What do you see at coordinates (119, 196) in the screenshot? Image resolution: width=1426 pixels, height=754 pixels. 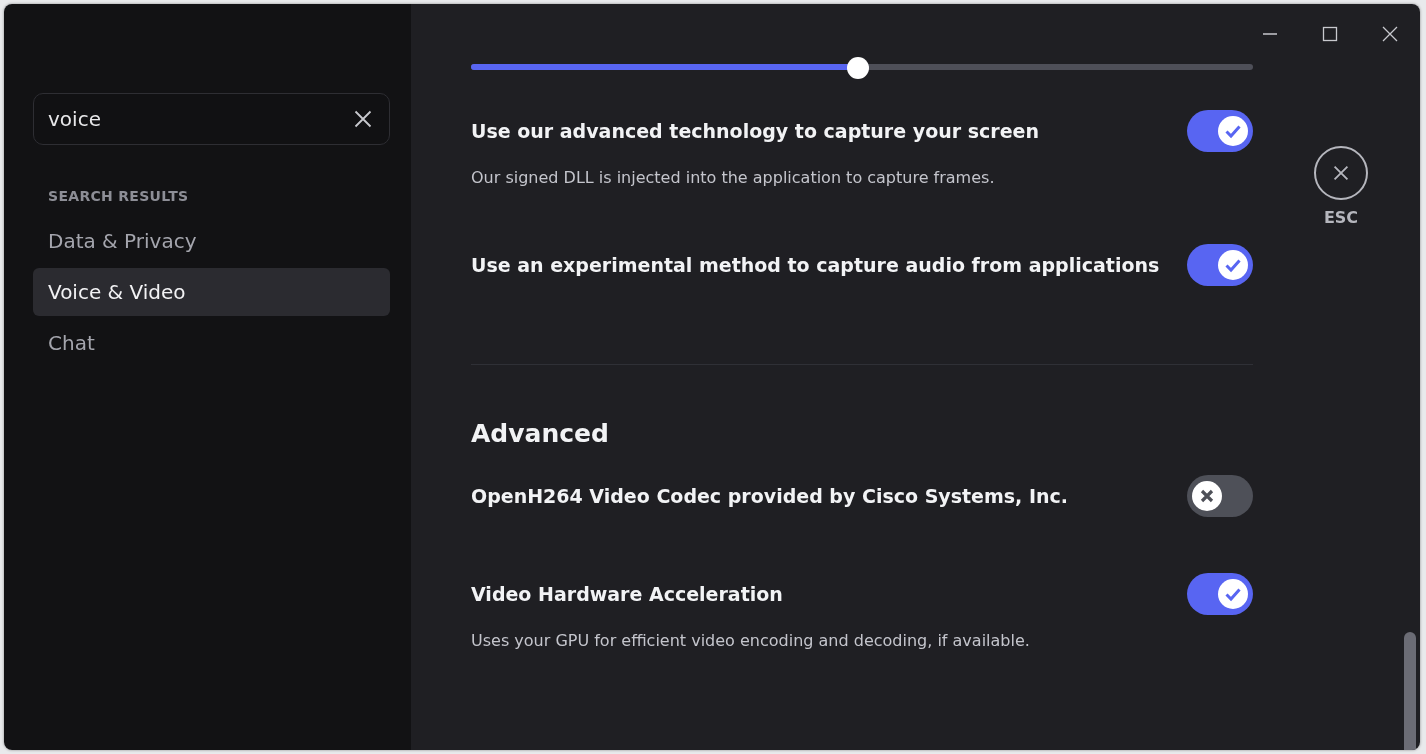 I see `section-title: SEARCH RESULTS` at bounding box center [119, 196].